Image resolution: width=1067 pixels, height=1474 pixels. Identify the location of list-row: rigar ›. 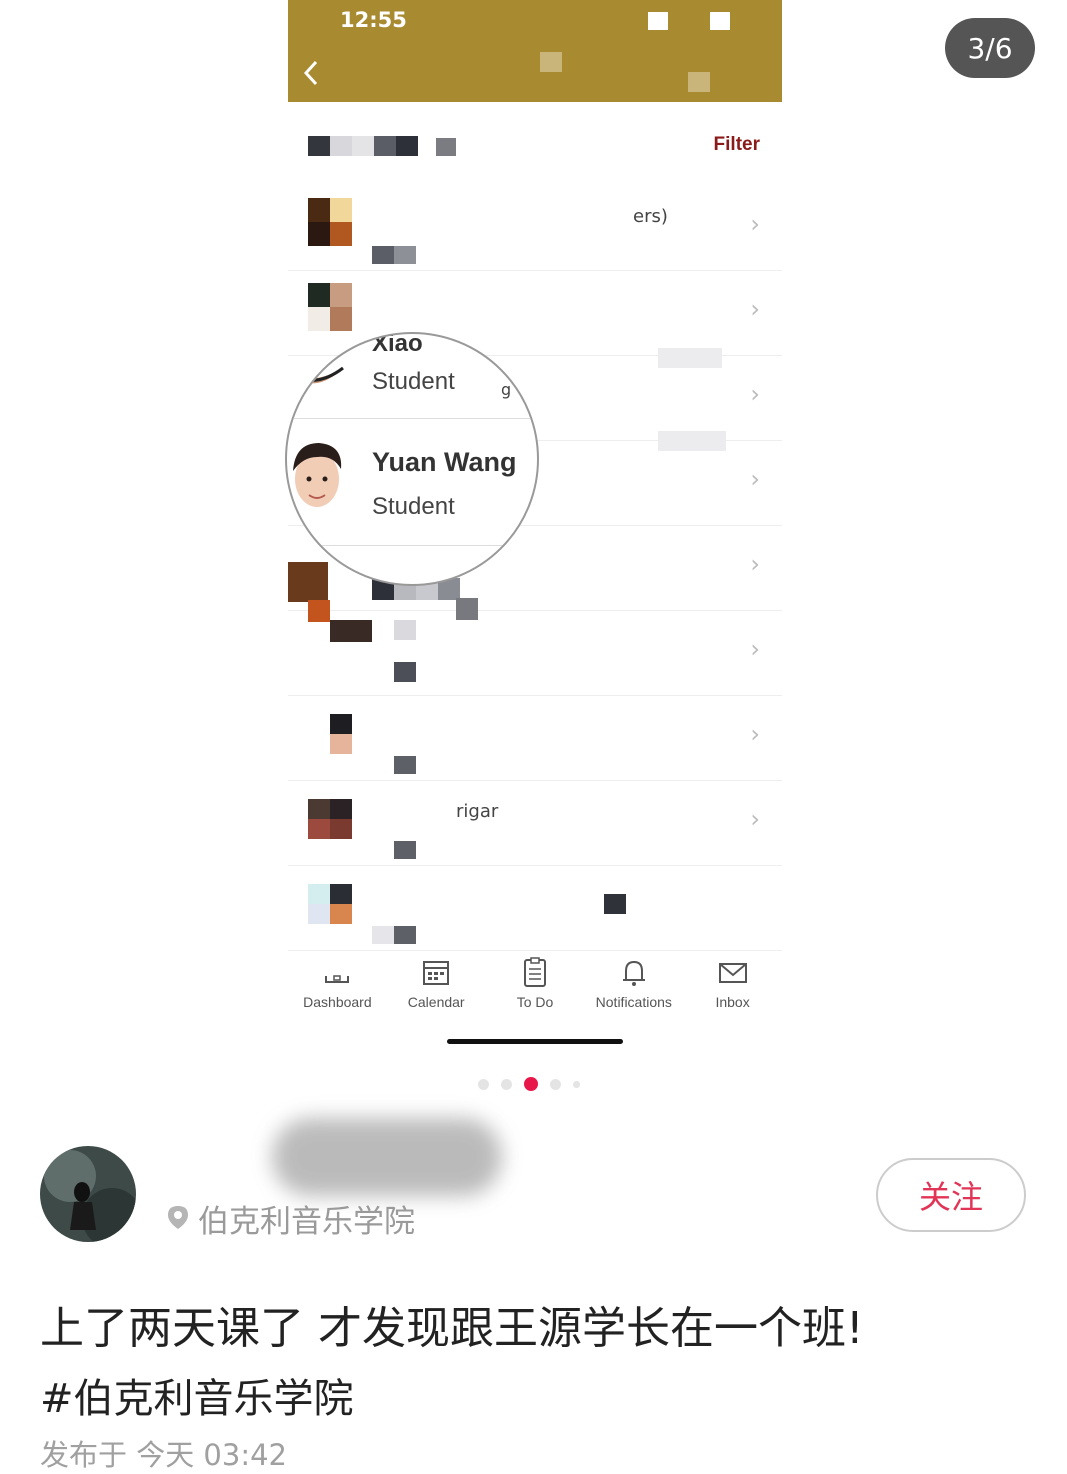
(535, 823).